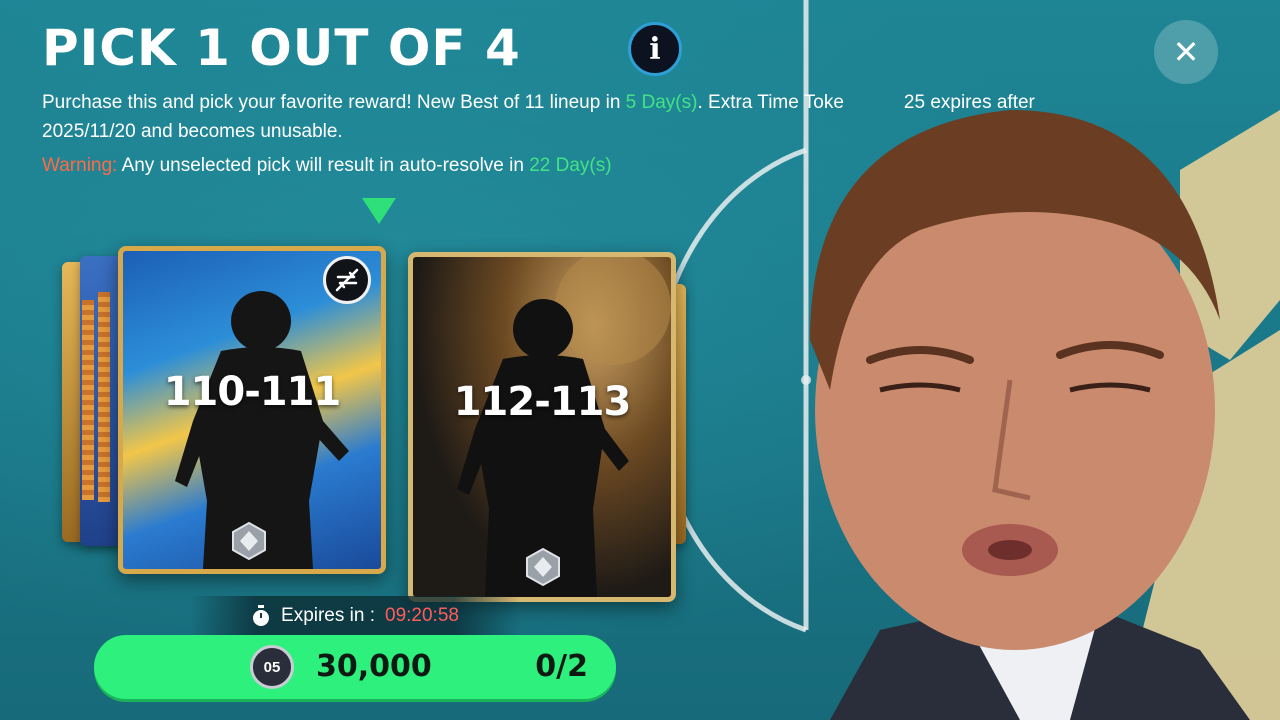 This screenshot has width=1280, height=720. I want to click on coin-icon: 05, so click(272, 667).